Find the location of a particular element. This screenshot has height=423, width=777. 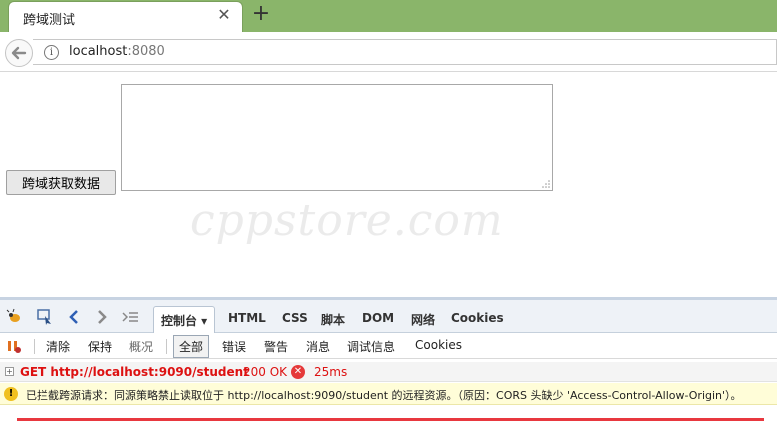

filter-warnings-button: 警告 is located at coordinates (276, 346).